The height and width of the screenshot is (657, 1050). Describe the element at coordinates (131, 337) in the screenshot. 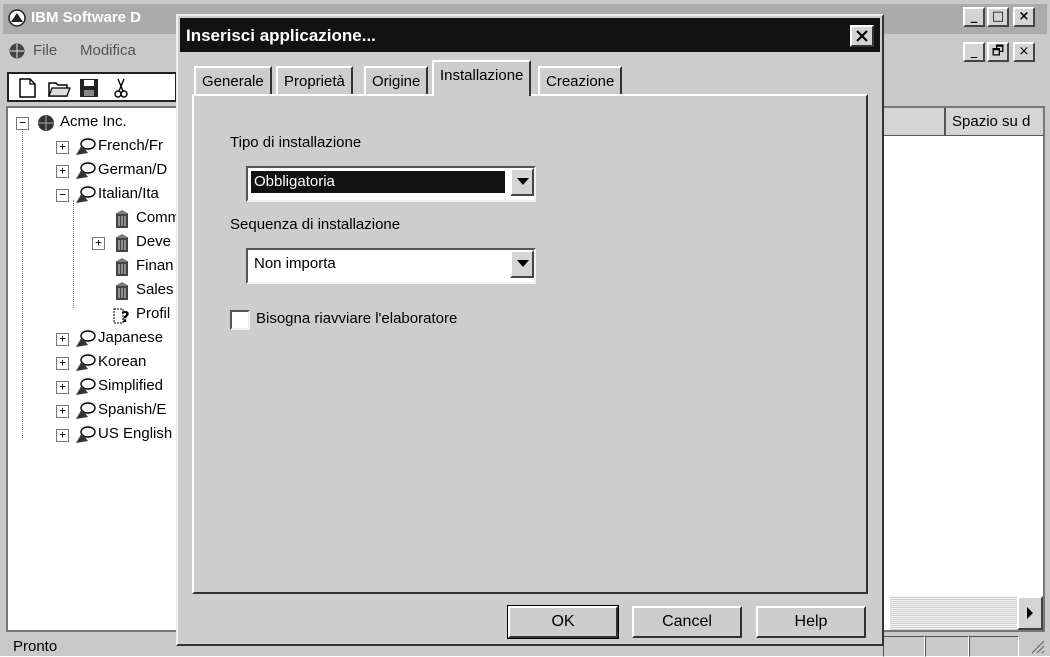

I see `tree-item-label: Japanese` at that location.